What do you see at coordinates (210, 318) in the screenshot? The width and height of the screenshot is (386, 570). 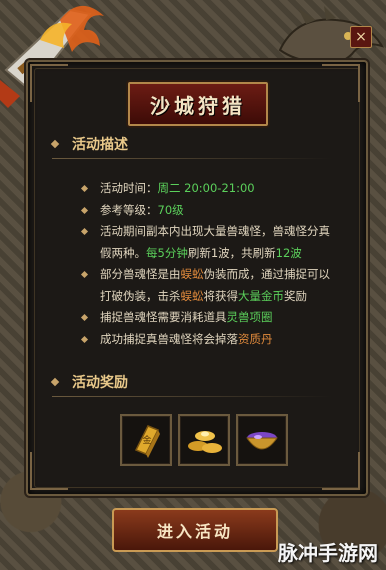 I see `list-item: 捕捉兽魂怪需要消耗道具灵兽项圈` at bounding box center [210, 318].